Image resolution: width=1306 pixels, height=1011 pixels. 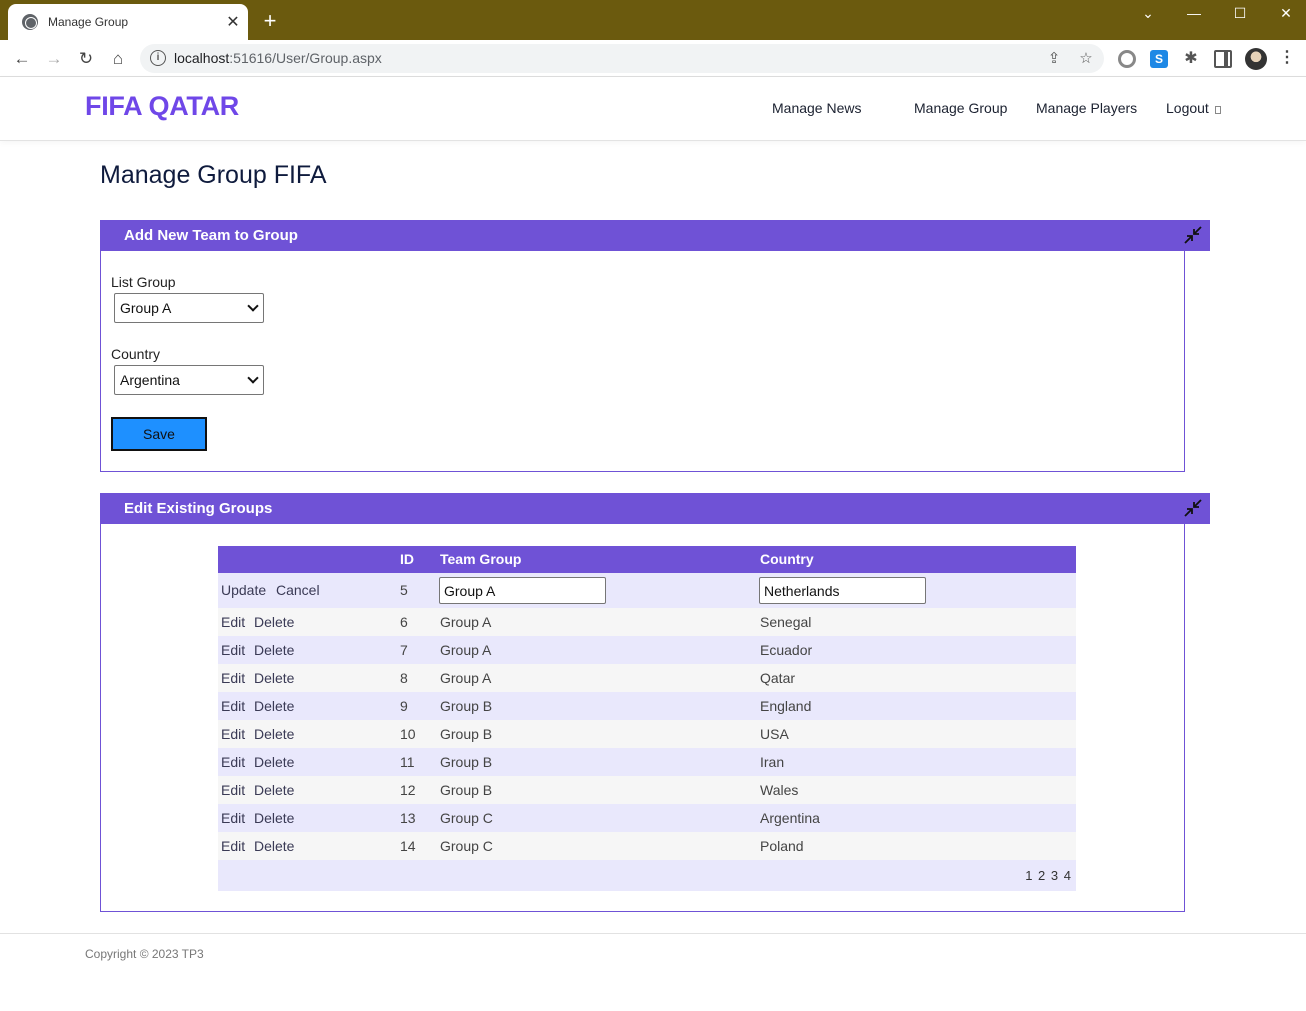 I want to click on row-country: England, so click(x=786, y=706).